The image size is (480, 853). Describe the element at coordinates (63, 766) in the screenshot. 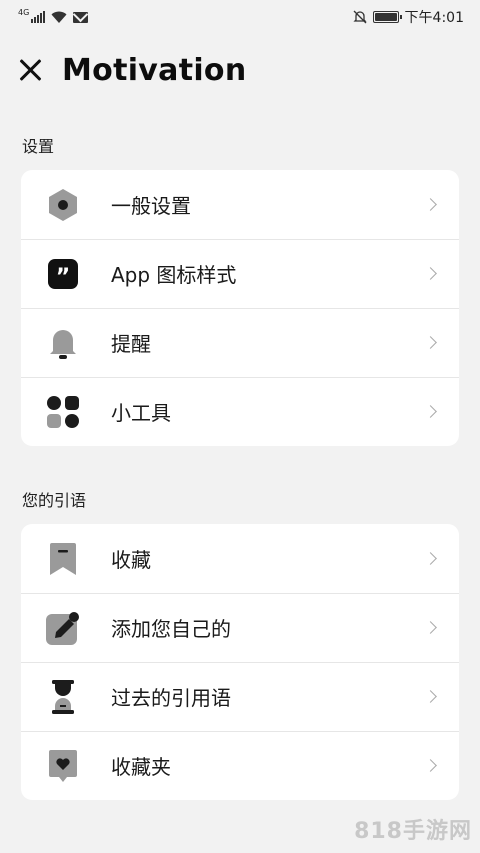

I see `heart-folder-icon` at that location.